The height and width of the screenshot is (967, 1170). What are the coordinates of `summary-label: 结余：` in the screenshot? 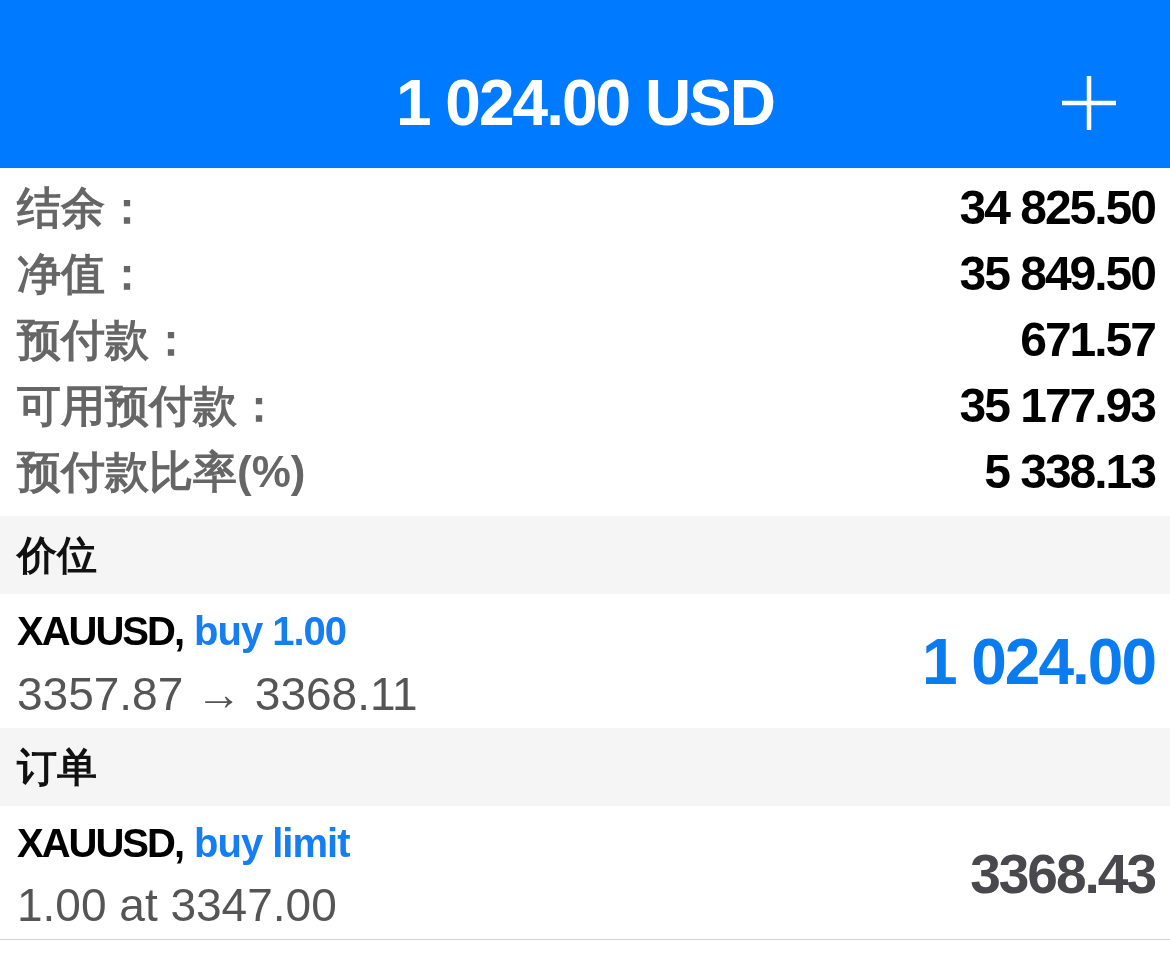 It's located at (83, 207).